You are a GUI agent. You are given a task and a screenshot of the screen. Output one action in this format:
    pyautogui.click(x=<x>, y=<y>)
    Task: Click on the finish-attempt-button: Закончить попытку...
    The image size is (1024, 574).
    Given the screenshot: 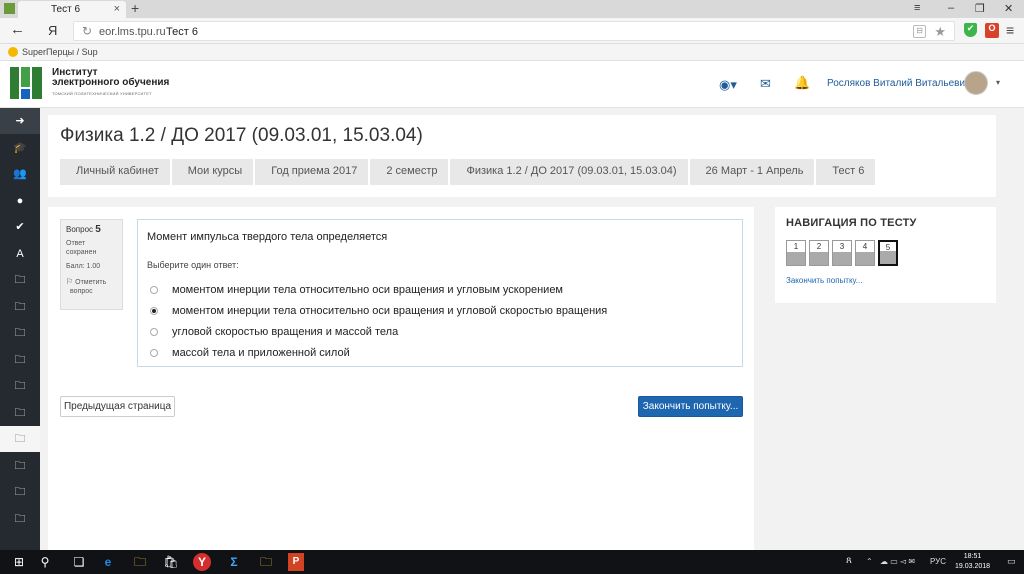 What is the action you would take?
    pyautogui.click(x=690, y=406)
    